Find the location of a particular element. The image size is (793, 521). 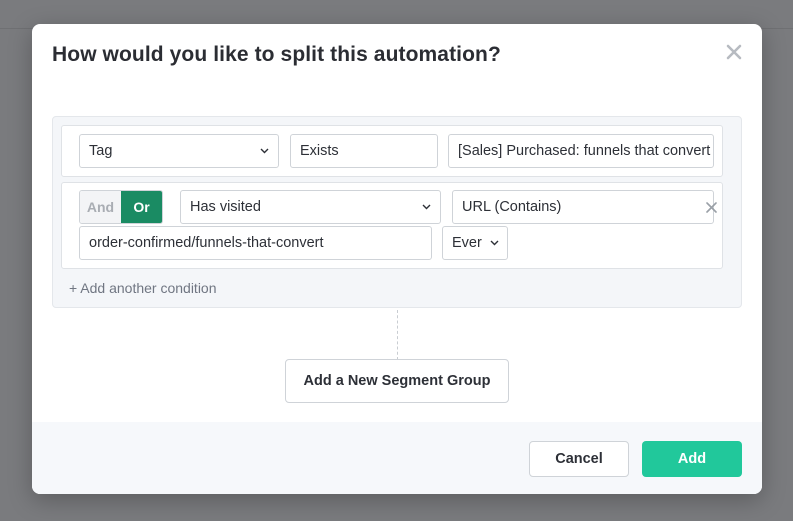

remove-condition-icon is located at coordinates (711, 207).